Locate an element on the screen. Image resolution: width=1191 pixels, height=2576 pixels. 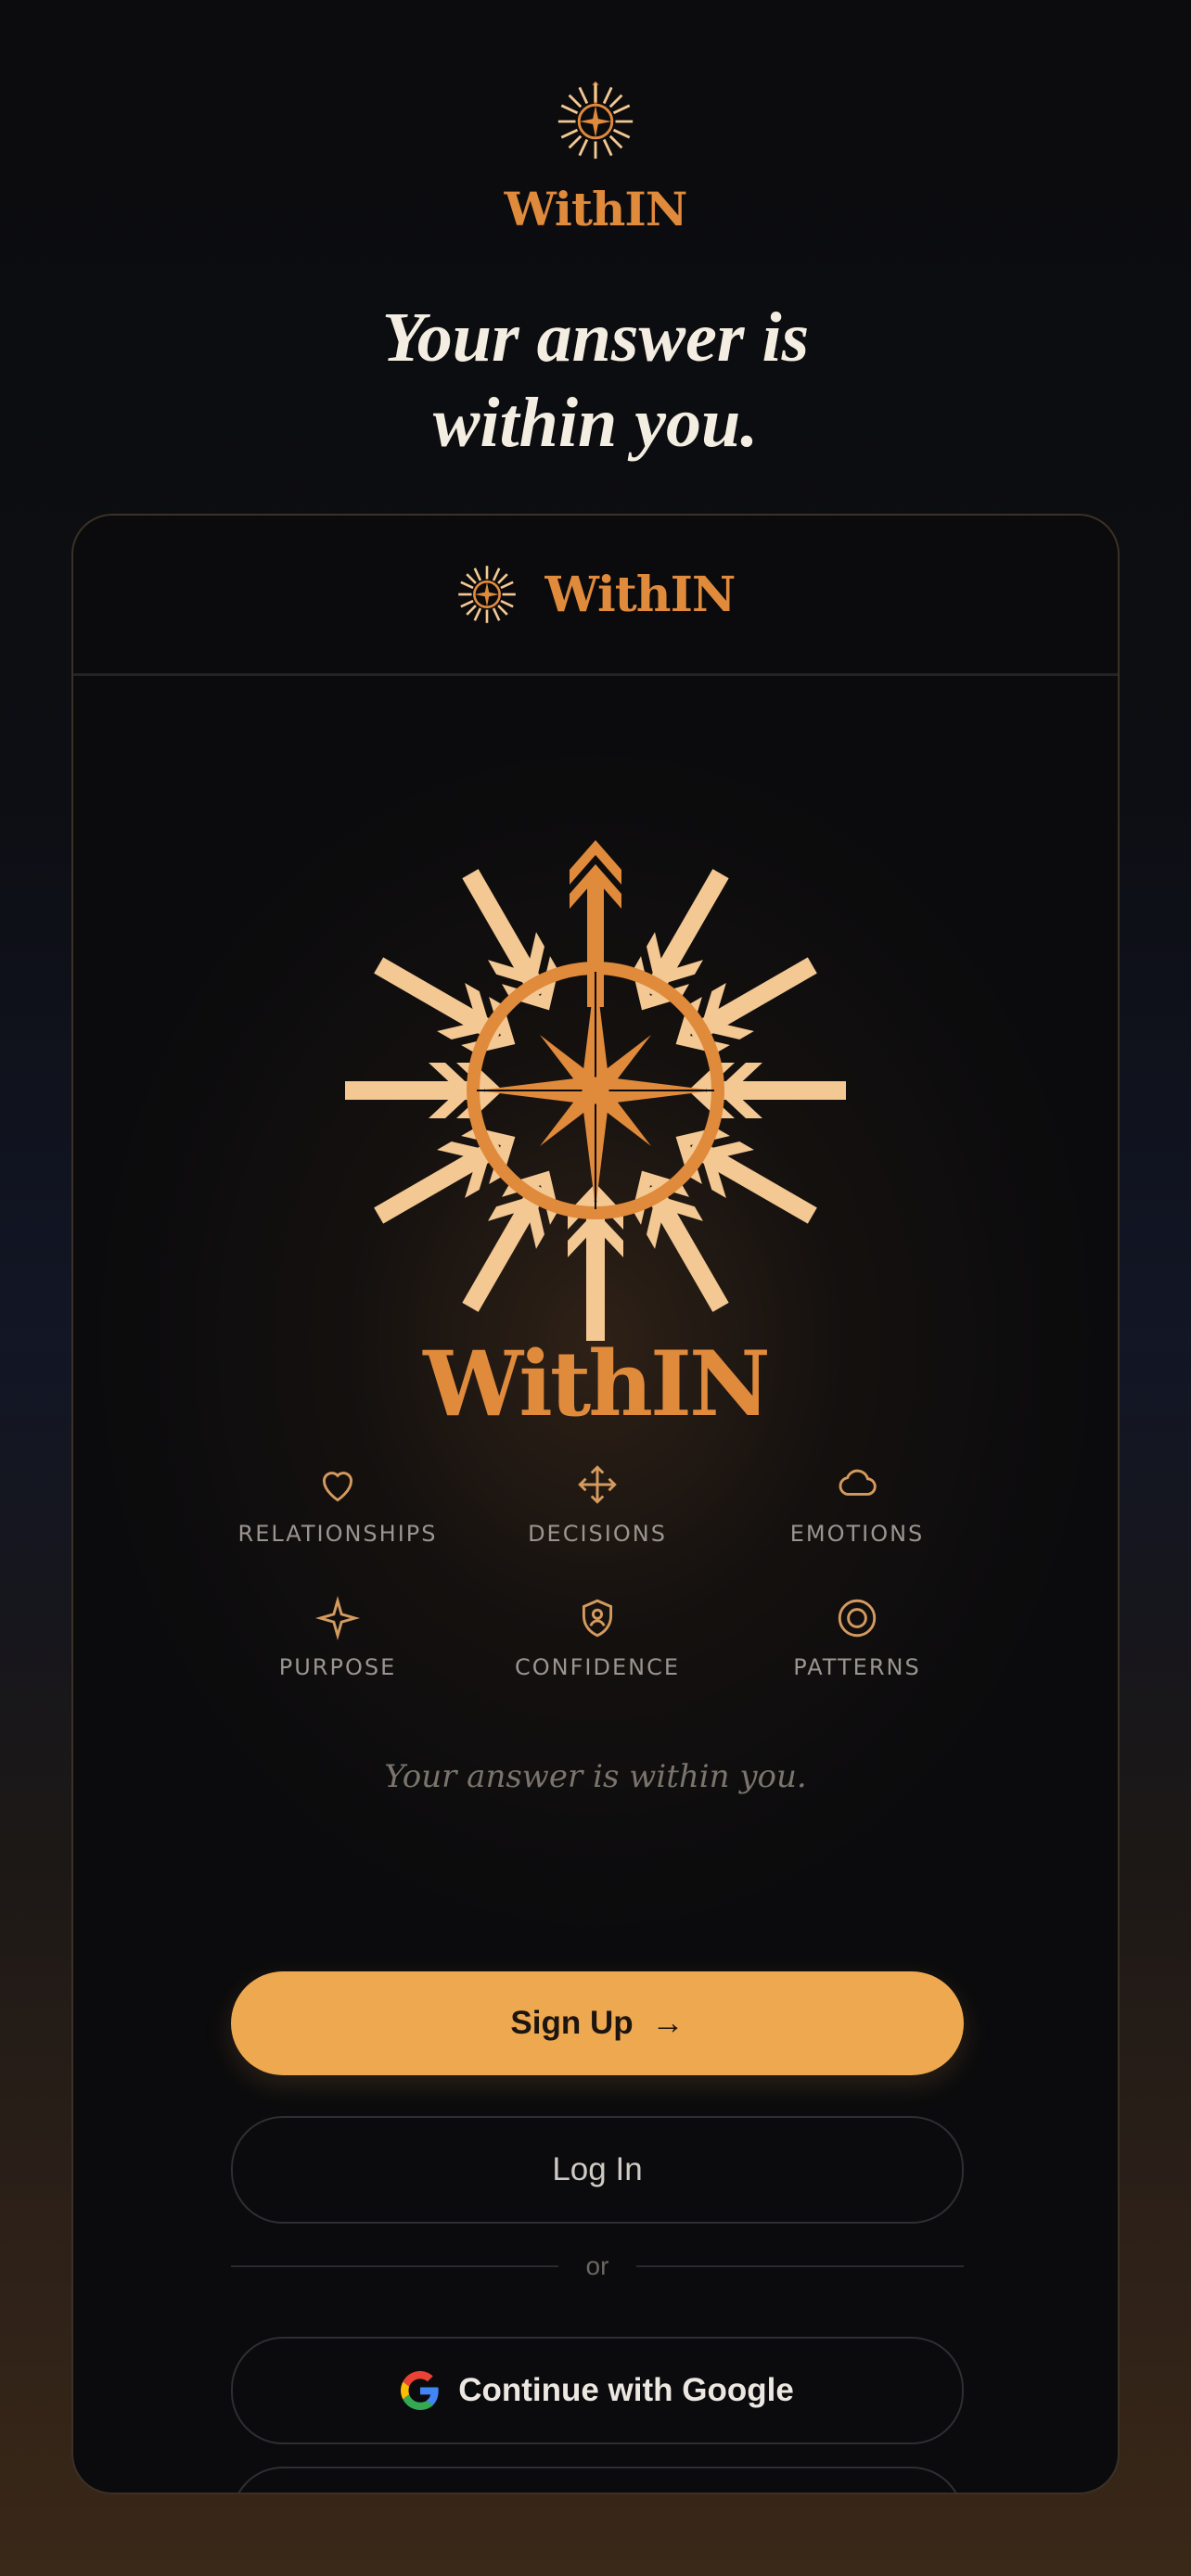
brand-suffix: IN is located at coordinates (655, 209).